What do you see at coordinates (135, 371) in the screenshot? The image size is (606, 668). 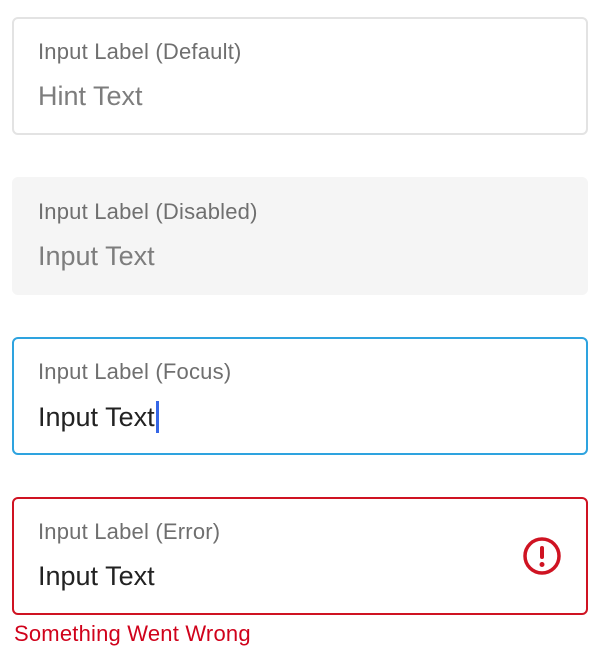 I see `focus-input-label: Input Label (Focus)` at bounding box center [135, 371].